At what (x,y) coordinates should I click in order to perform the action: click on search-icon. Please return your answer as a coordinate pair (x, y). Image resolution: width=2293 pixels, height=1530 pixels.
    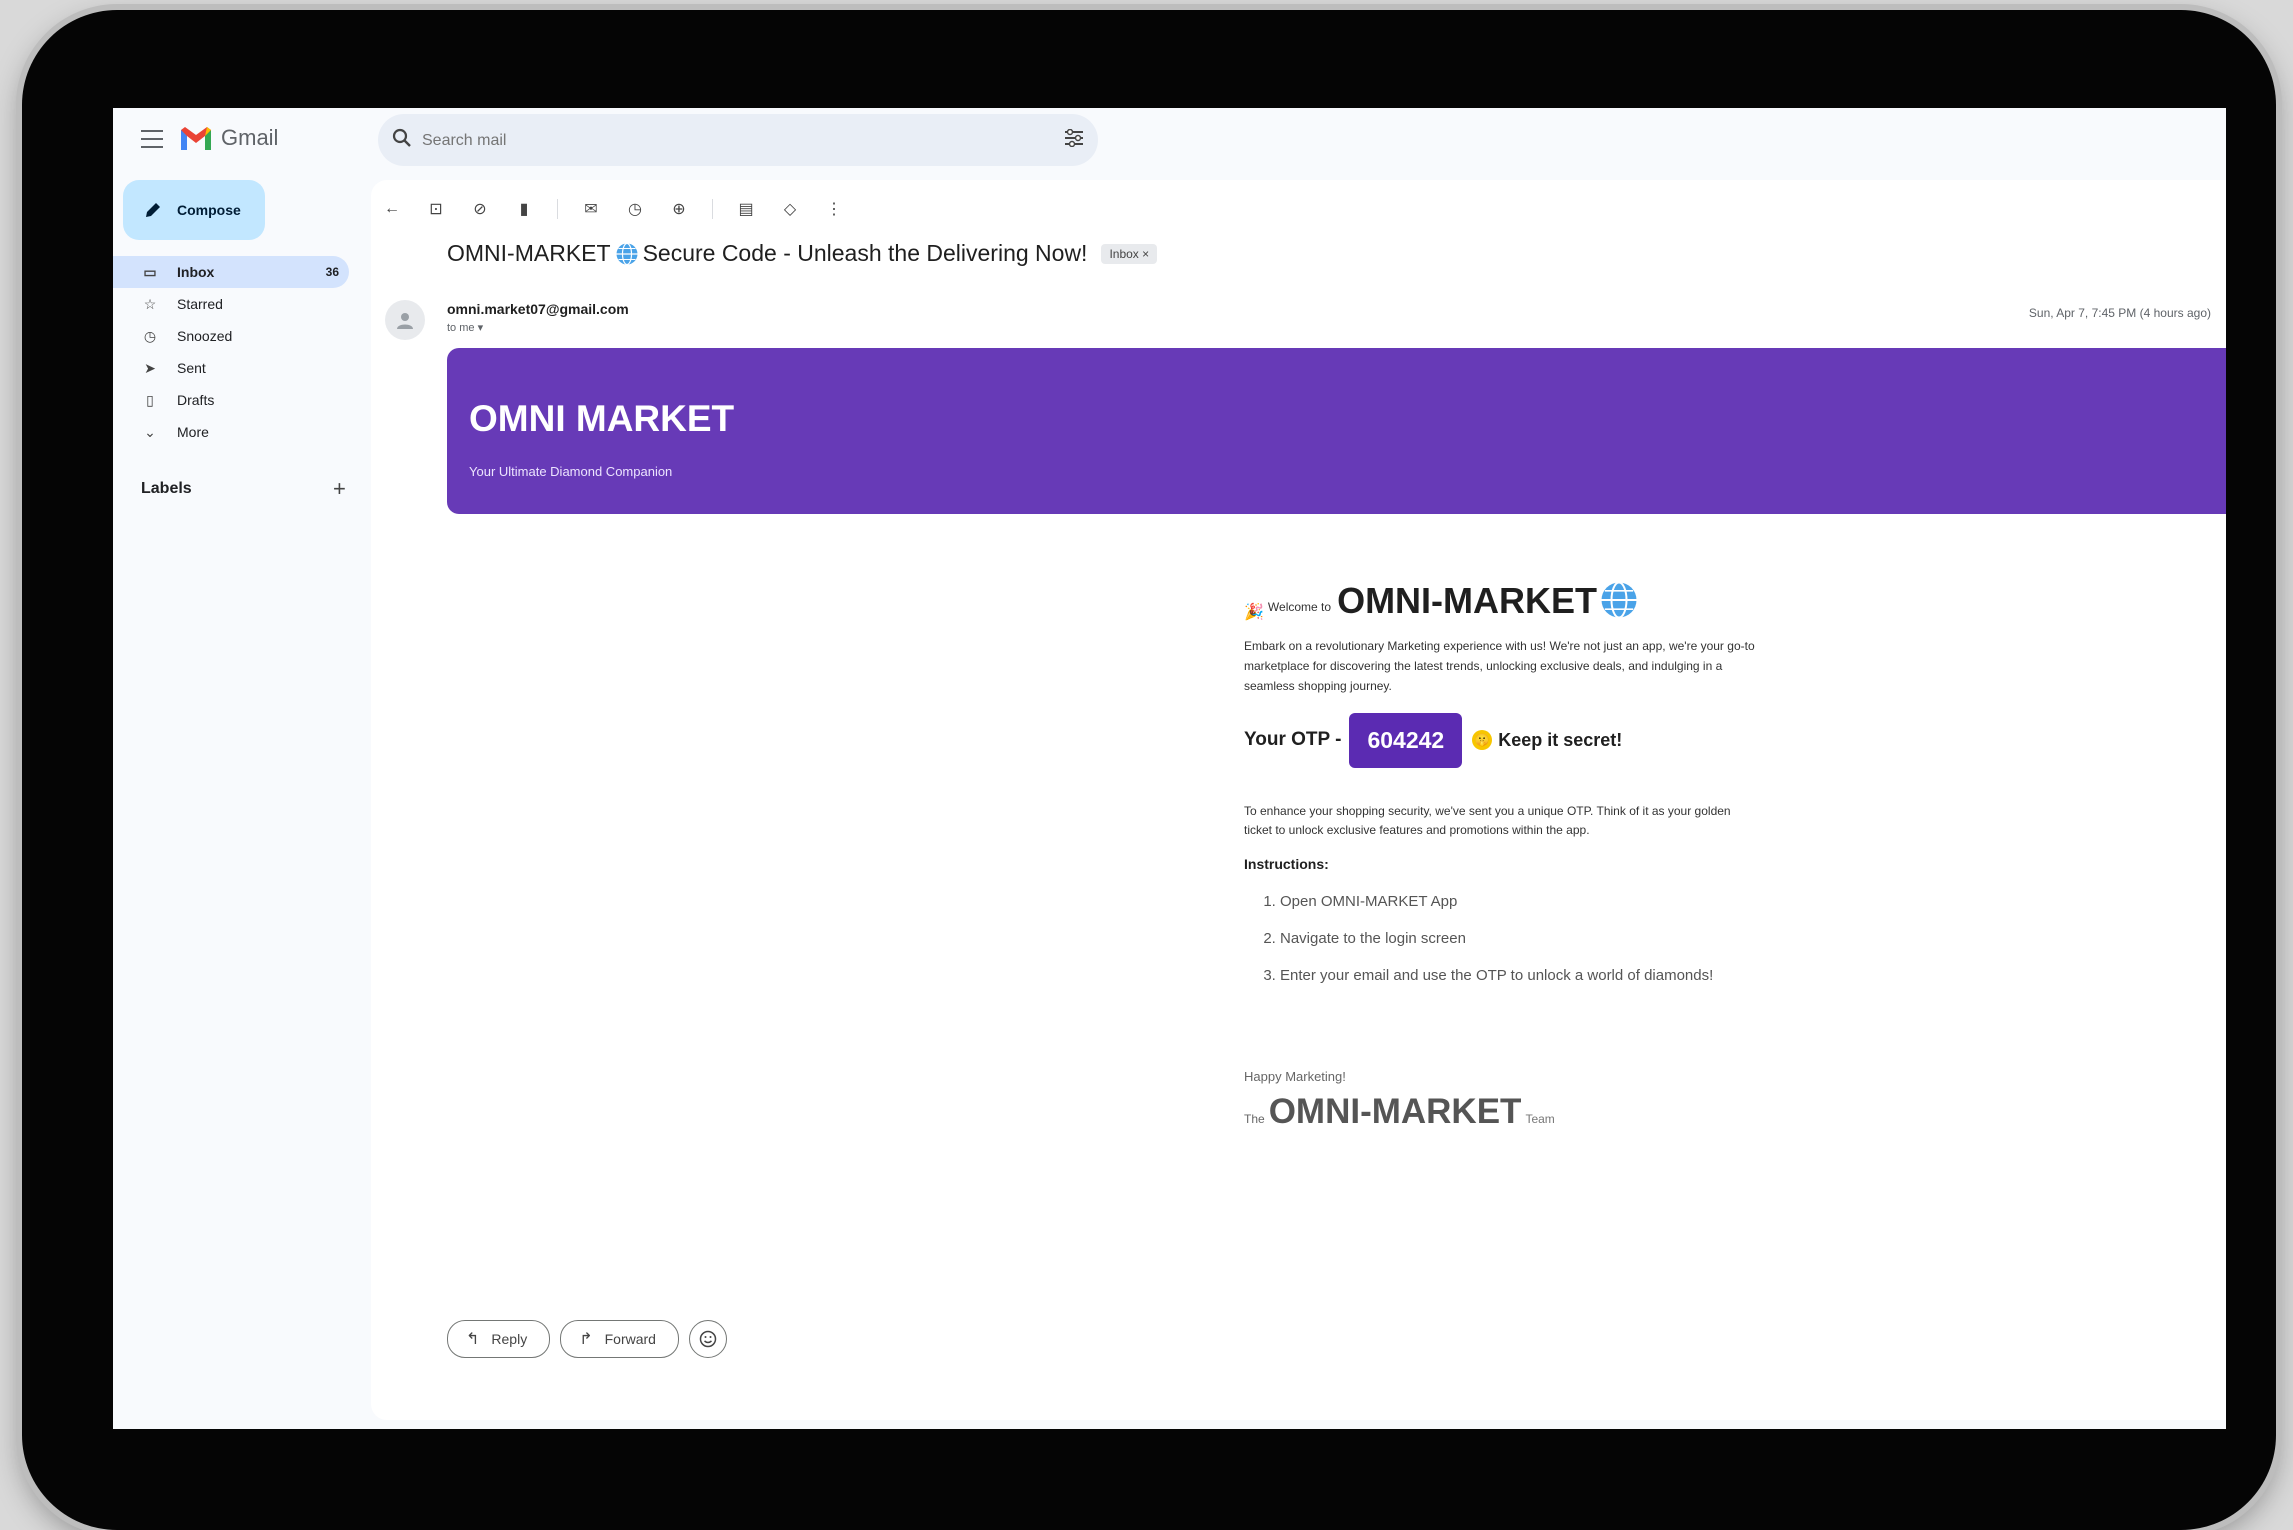
    Looking at the image, I should click on (402, 138).